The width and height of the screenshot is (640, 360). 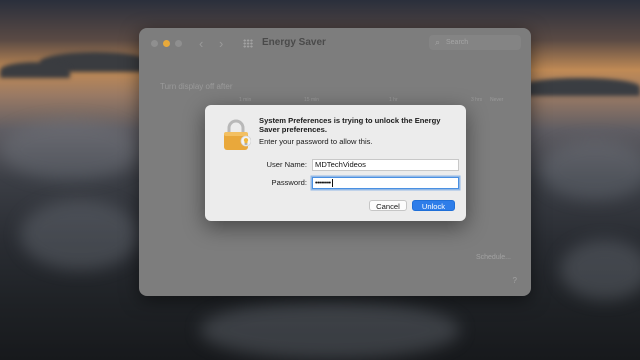 I want to click on username-value: MDTechVideos, so click(x=340, y=164).